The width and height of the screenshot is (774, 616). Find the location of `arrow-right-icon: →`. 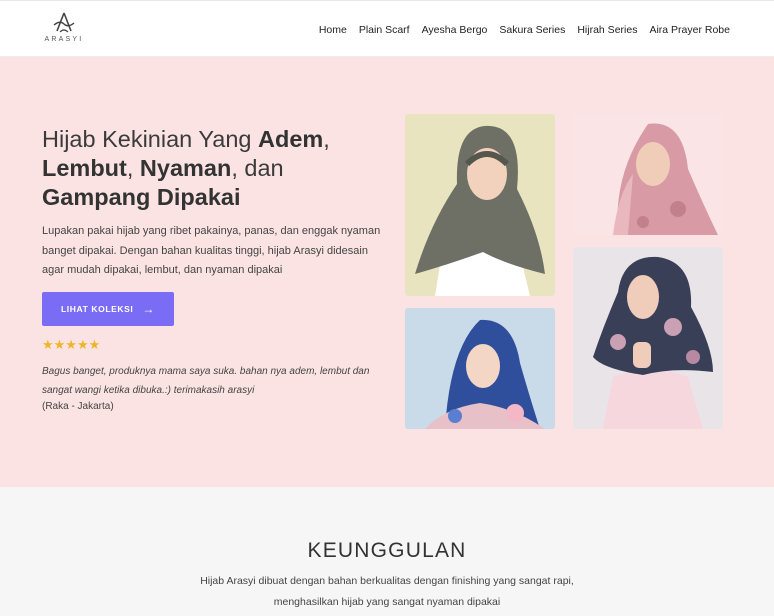

arrow-right-icon: → is located at coordinates (148, 309).